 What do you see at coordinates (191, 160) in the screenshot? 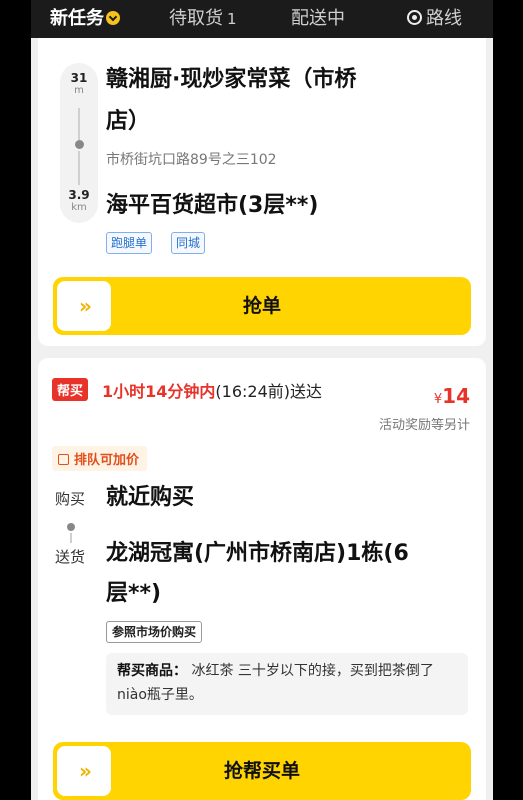
I see `pickup-address: 市桥街坑口路89号之三102` at bounding box center [191, 160].